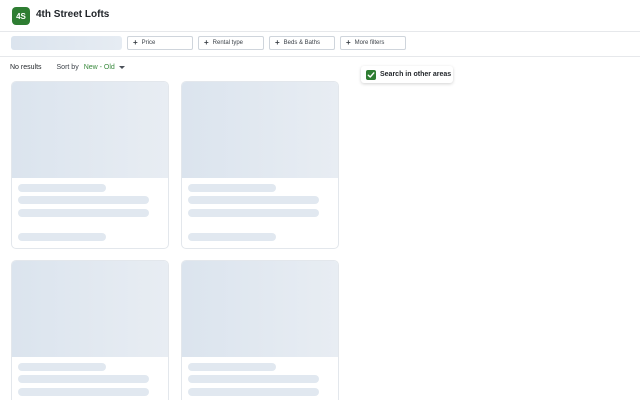 This screenshot has height=400, width=640. I want to click on property-logo: 4S, so click(21, 16).